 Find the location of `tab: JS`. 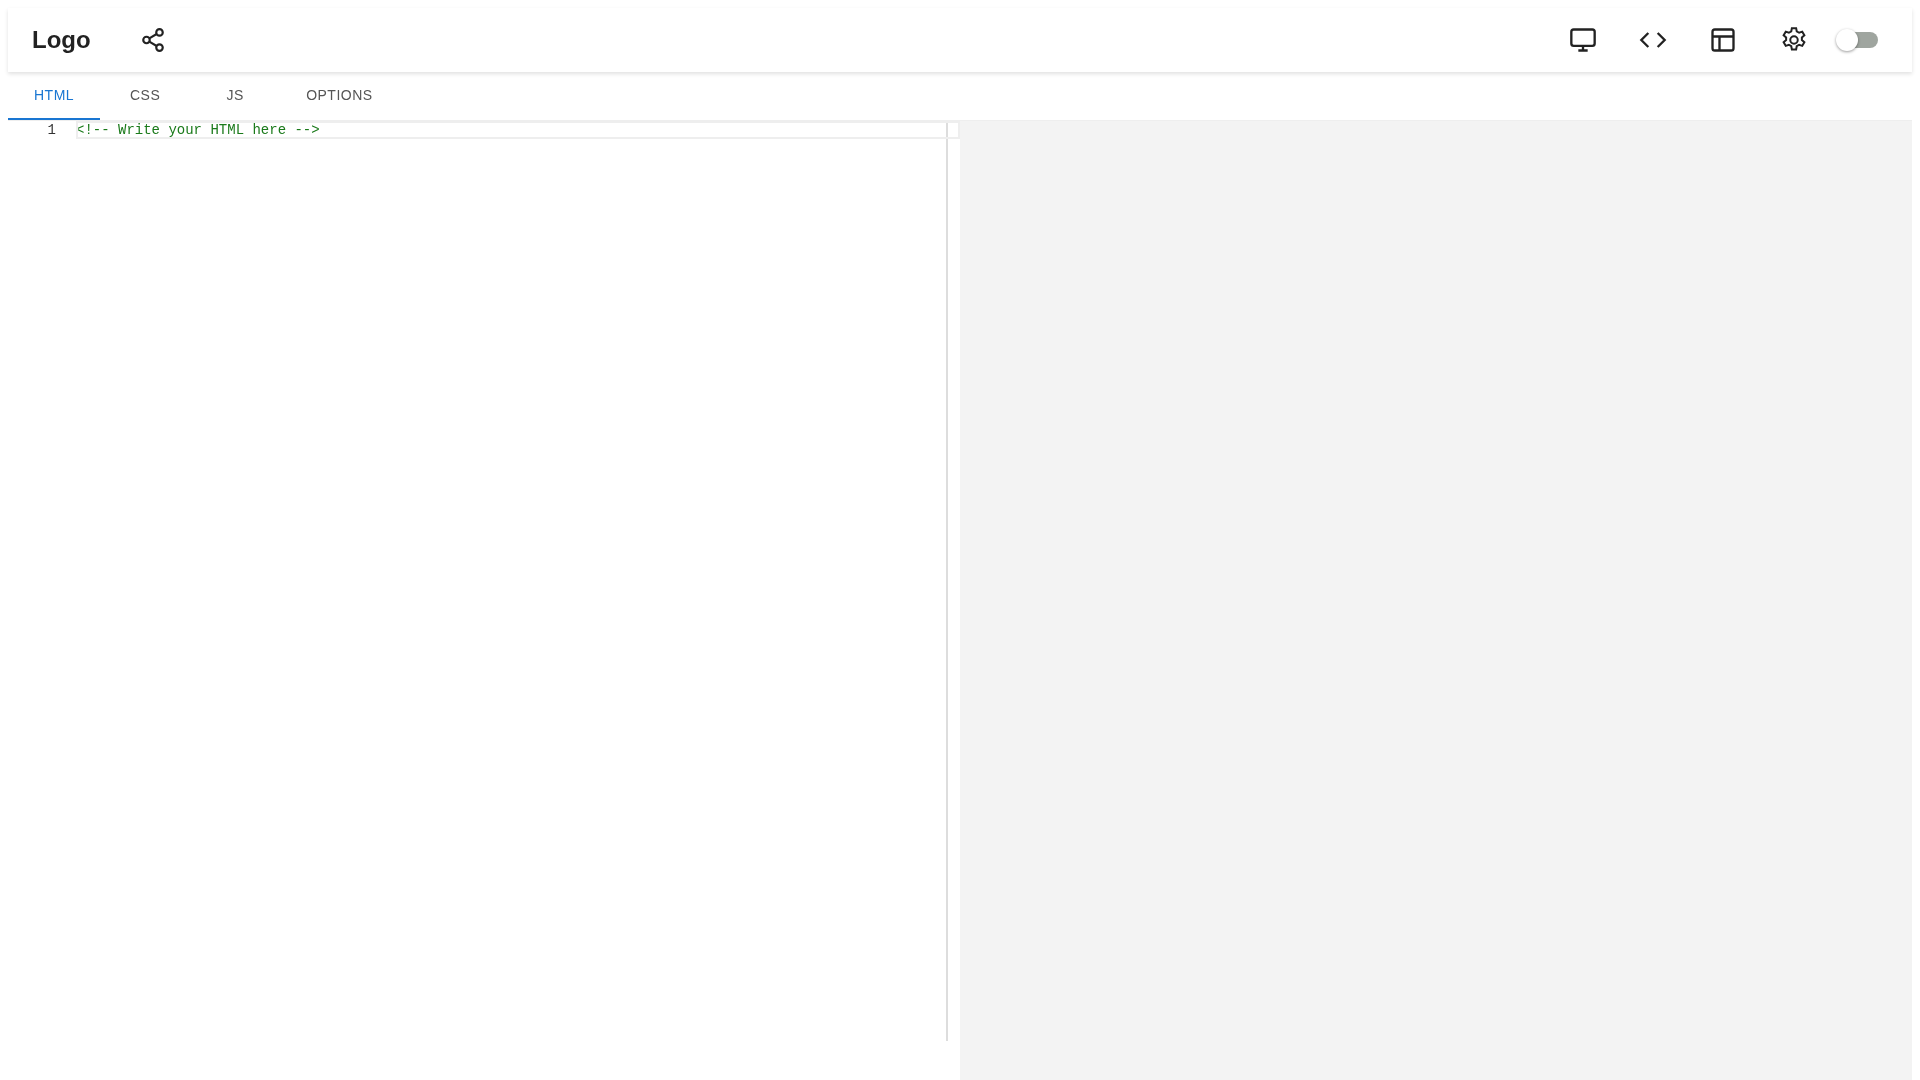

tab: JS is located at coordinates (235, 96).